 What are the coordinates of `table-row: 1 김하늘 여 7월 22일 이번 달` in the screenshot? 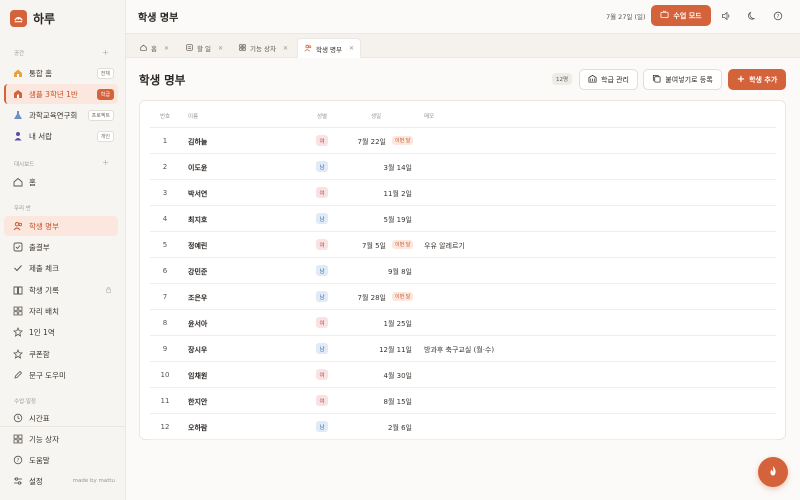 It's located at (463, 141).